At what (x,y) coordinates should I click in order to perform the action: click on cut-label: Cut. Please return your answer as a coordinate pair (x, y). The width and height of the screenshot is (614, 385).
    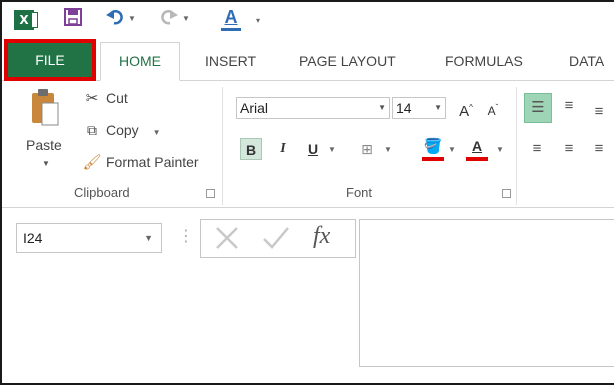
    Looking at the image, I should click on (117, 98).